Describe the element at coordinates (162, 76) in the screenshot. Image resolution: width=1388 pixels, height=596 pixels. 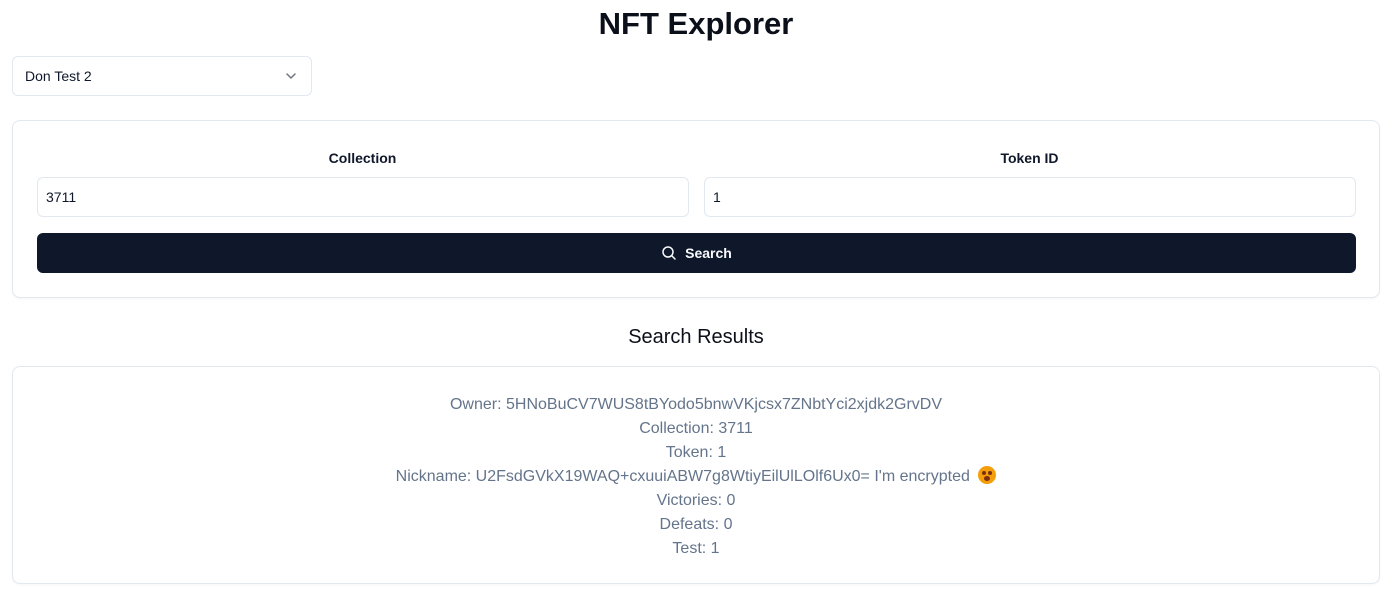
I see `network-select: Don Test 2` at that location.